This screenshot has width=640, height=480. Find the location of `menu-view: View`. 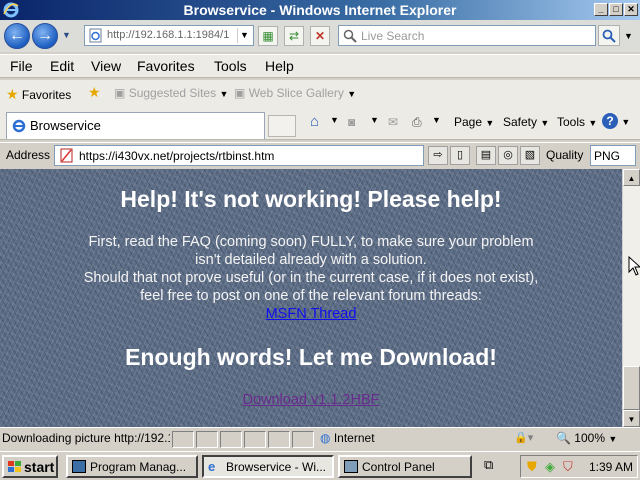

menu-view: View is located at coordinates (106, 66).